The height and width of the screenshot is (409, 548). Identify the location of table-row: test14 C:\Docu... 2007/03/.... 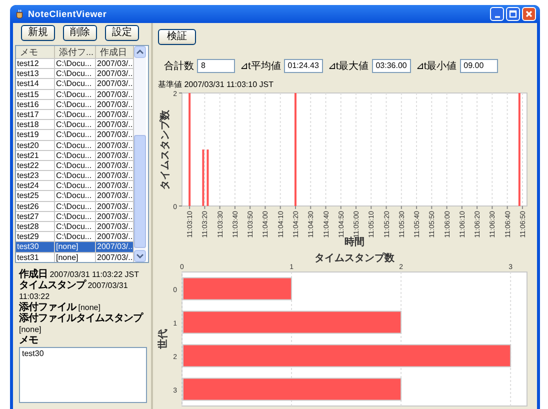
(75, 83).